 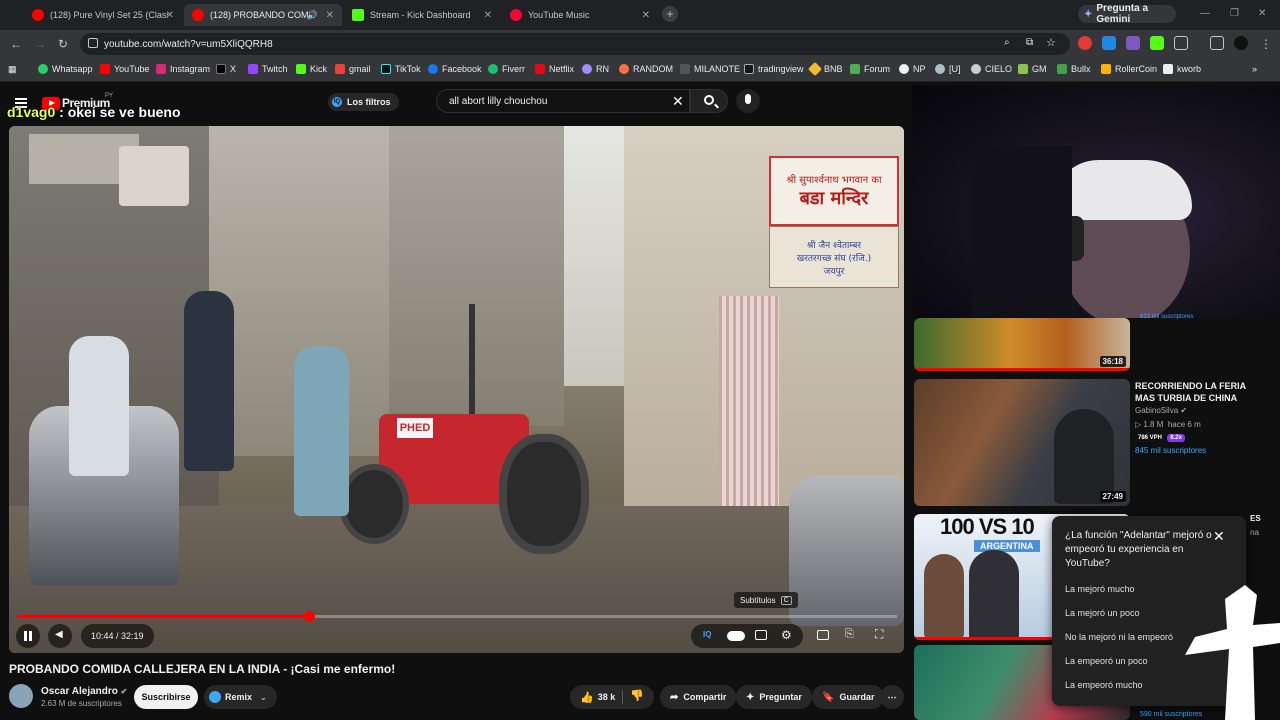 What do you see at coordinates (240, 697) in the screenshot?
I see `remix-button: Remix ⌄` at bounding box center [240, 697].